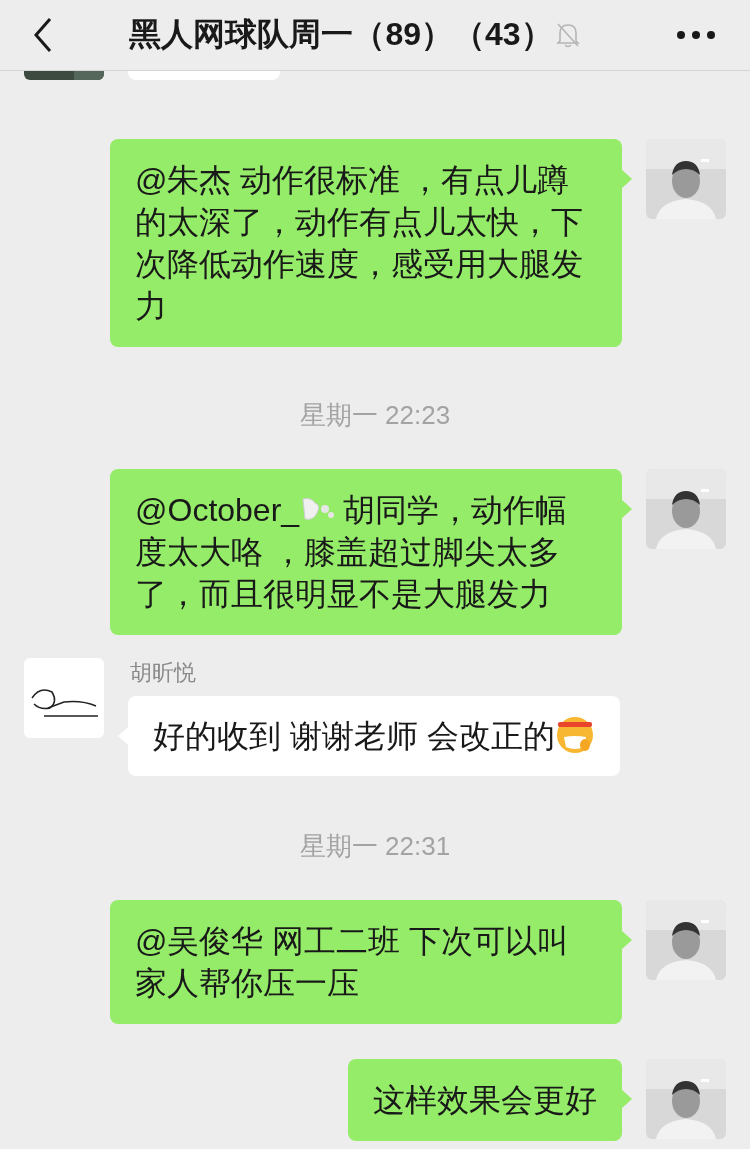  Describe the element at coordinates (217, 510) in the screenshot. I see `message-text: @October_` at that location.